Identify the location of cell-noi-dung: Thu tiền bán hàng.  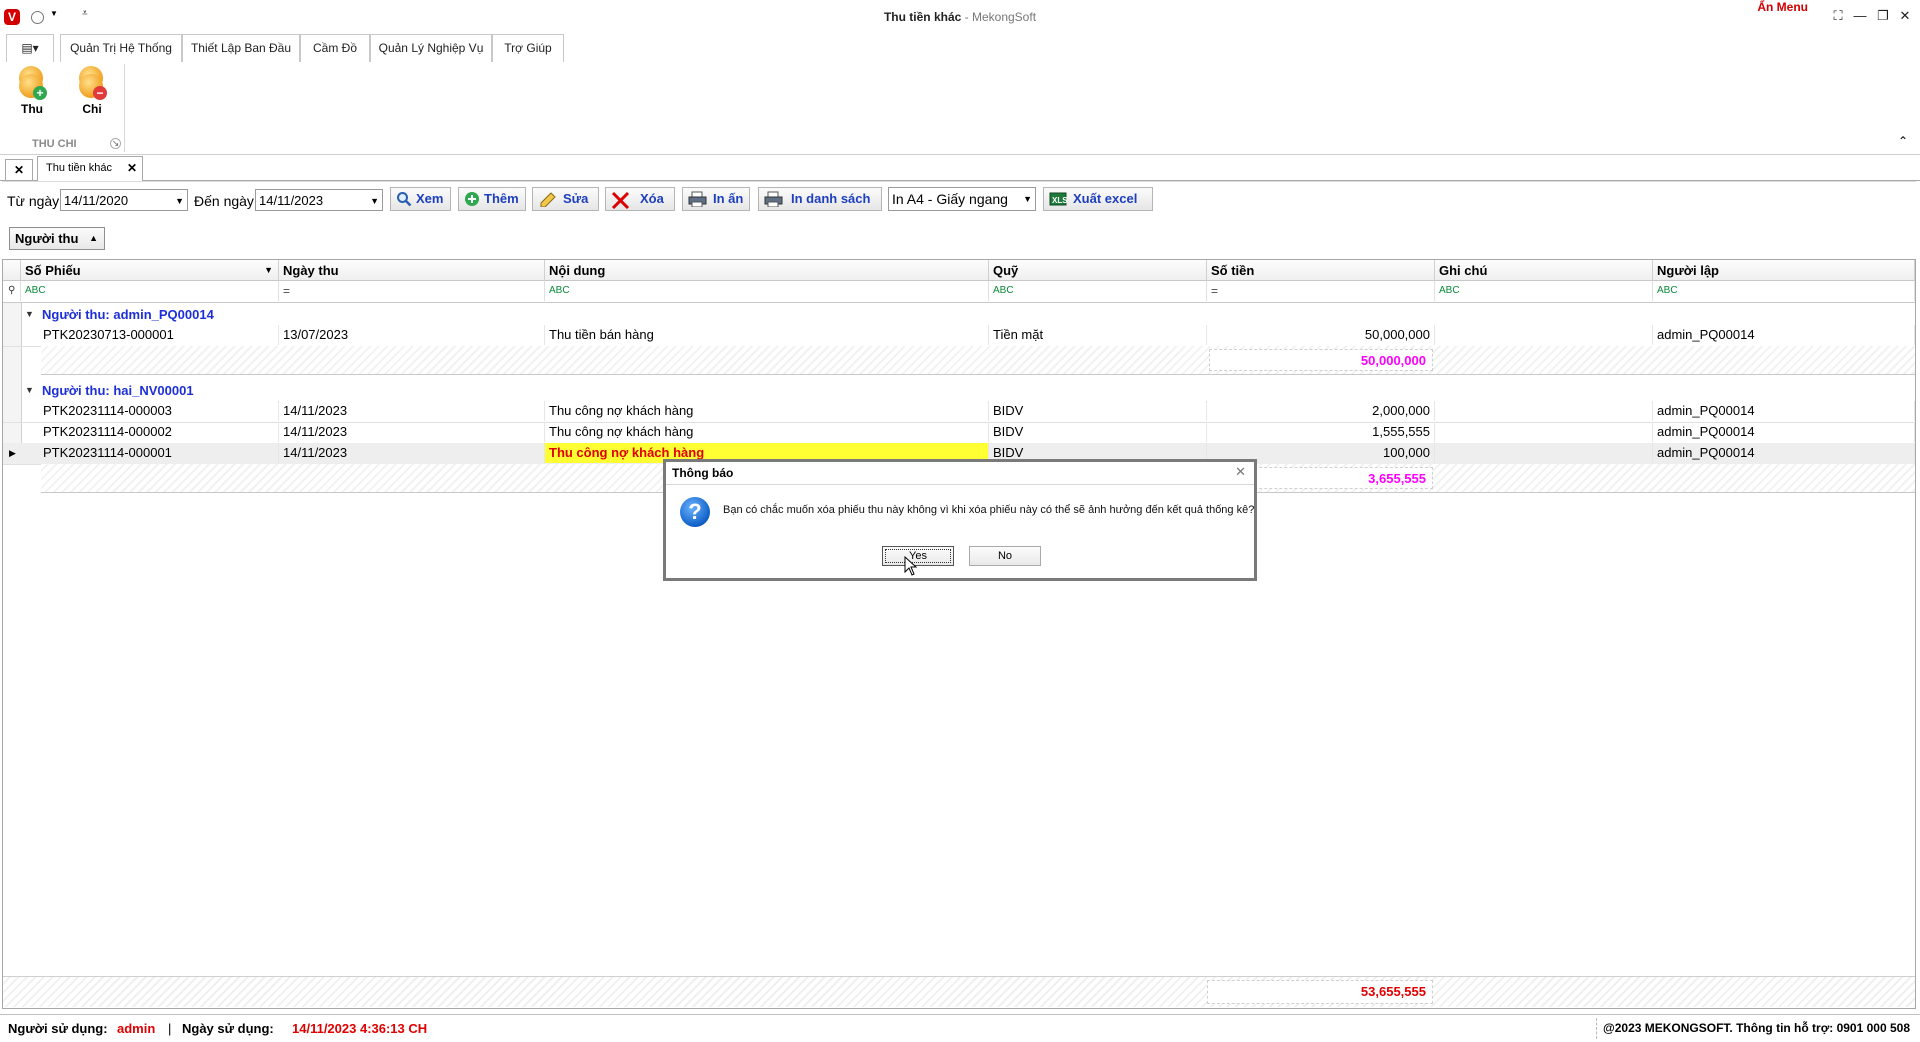
(767, 335).